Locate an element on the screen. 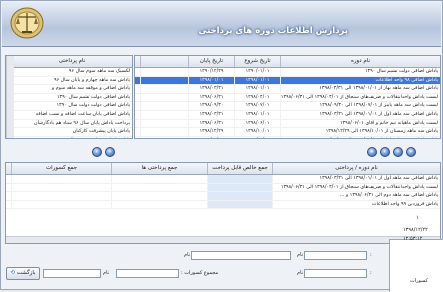 The width and height of the screenshot is (443, 292). col-end-date: تاریخ پایان is located at coordinates (211, 61).